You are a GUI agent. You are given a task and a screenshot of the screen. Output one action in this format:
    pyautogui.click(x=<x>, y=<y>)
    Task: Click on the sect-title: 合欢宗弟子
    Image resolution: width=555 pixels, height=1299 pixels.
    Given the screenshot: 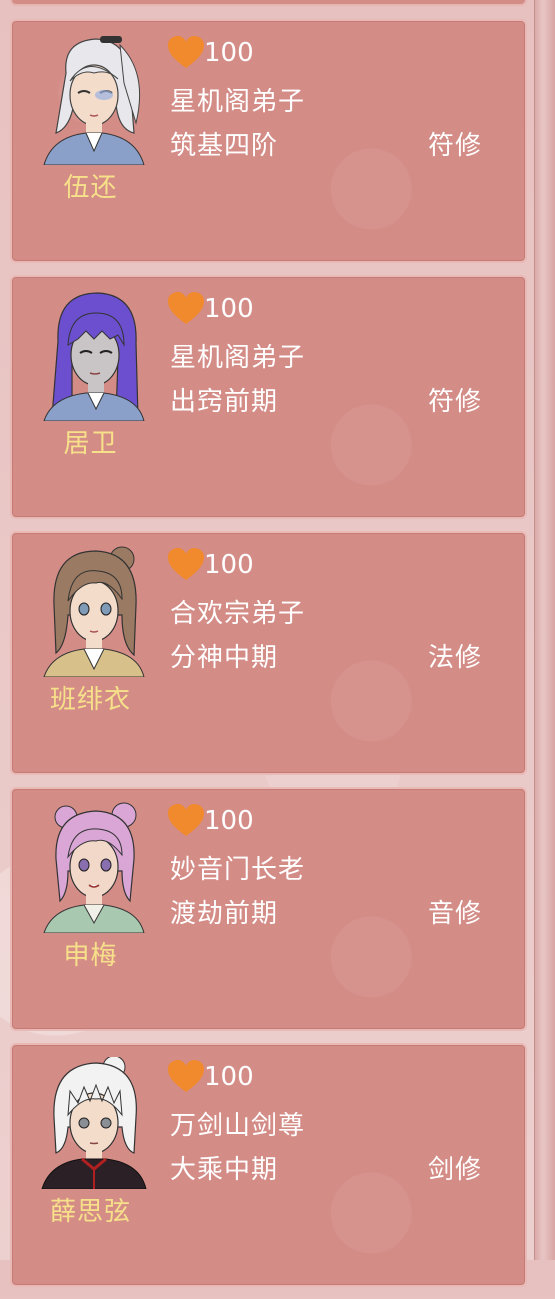 What is the action you would take?
    pyautogui.click(x=238, y=614)
    